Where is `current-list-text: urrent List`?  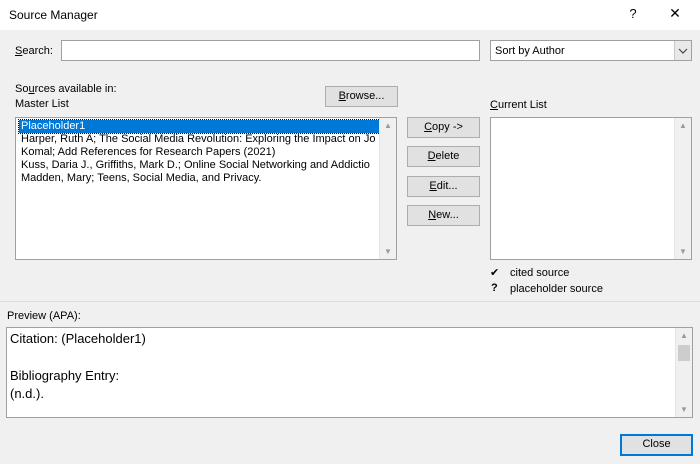 current-list-text: urrent List is located at coordinates (522, 105).